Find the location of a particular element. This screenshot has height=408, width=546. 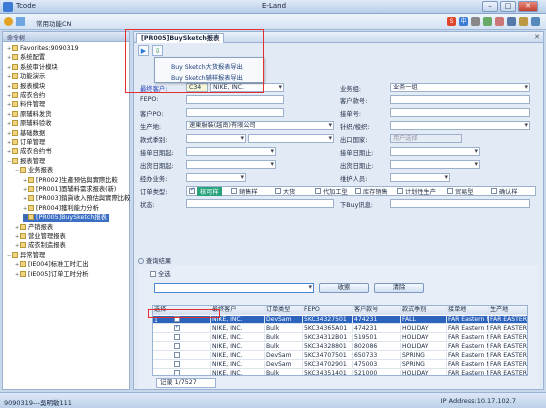

tree-item: + 订单管理 is located at coordinates (26, 143).